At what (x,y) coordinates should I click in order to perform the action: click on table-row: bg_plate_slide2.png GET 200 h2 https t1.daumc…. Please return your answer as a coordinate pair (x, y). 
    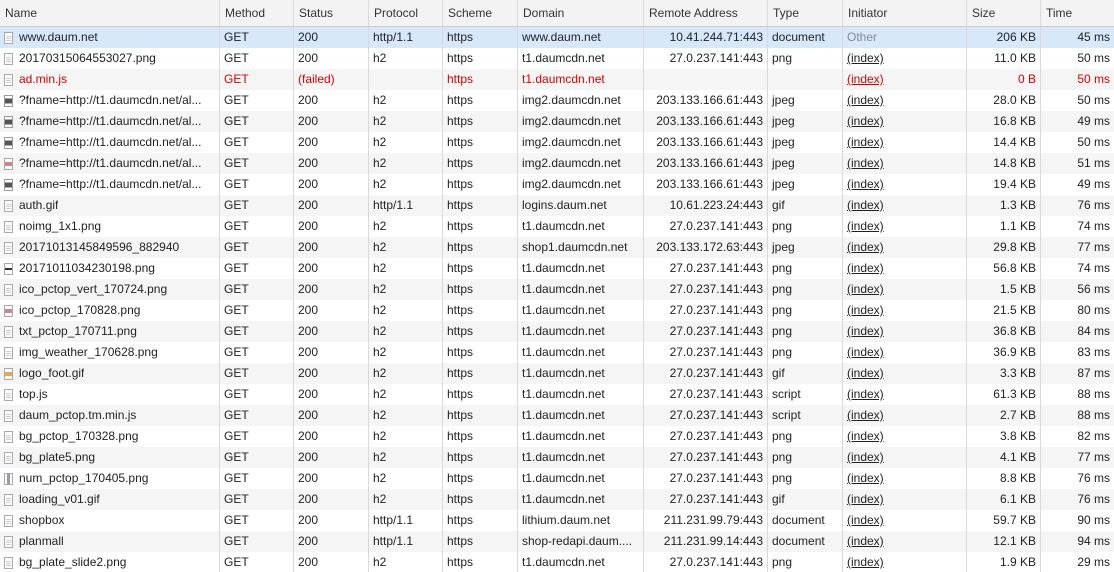
    Looking at the image, I should click on (557, 562).